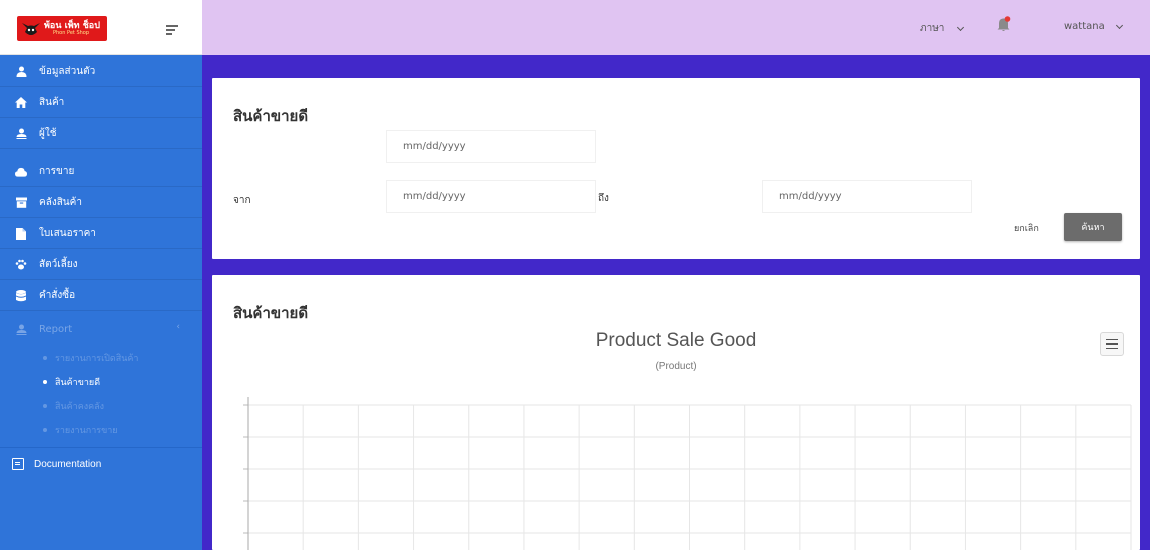 Image resolution: width=1150 pixels, height=550 pixels. I want to click on database-icon, so click(21, 295).